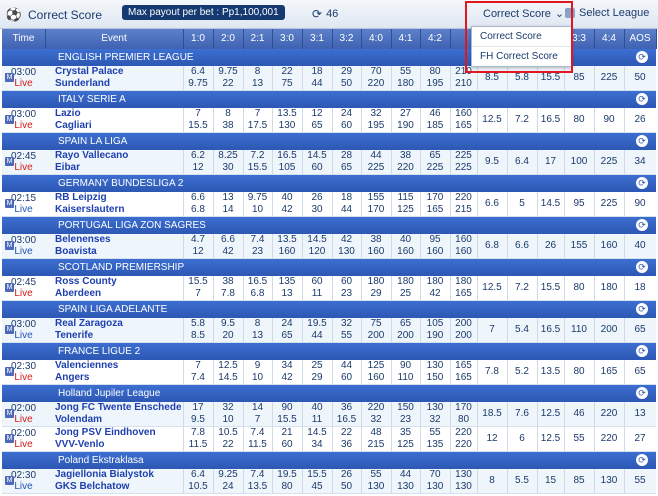  I want to click on away-odds: 11.5, so click(198, 445).